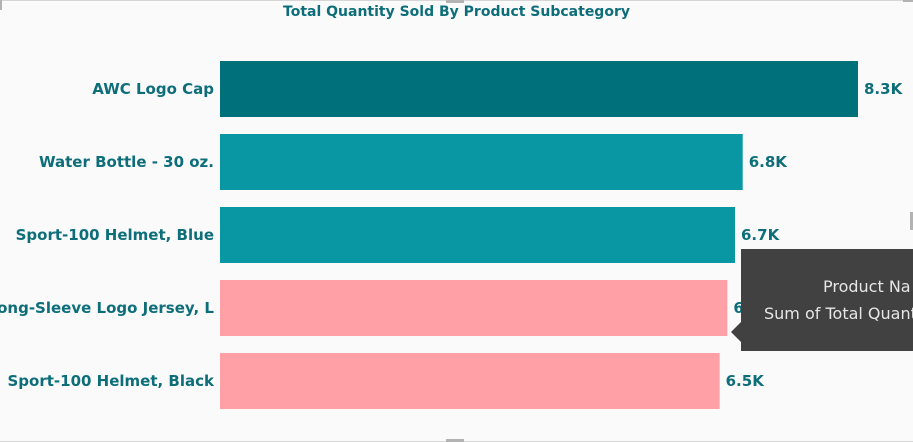 This screenshot has height=442, width=913. I want to click on tooltip-line-quantity: Sum of Total Quant, so click(838, 313).